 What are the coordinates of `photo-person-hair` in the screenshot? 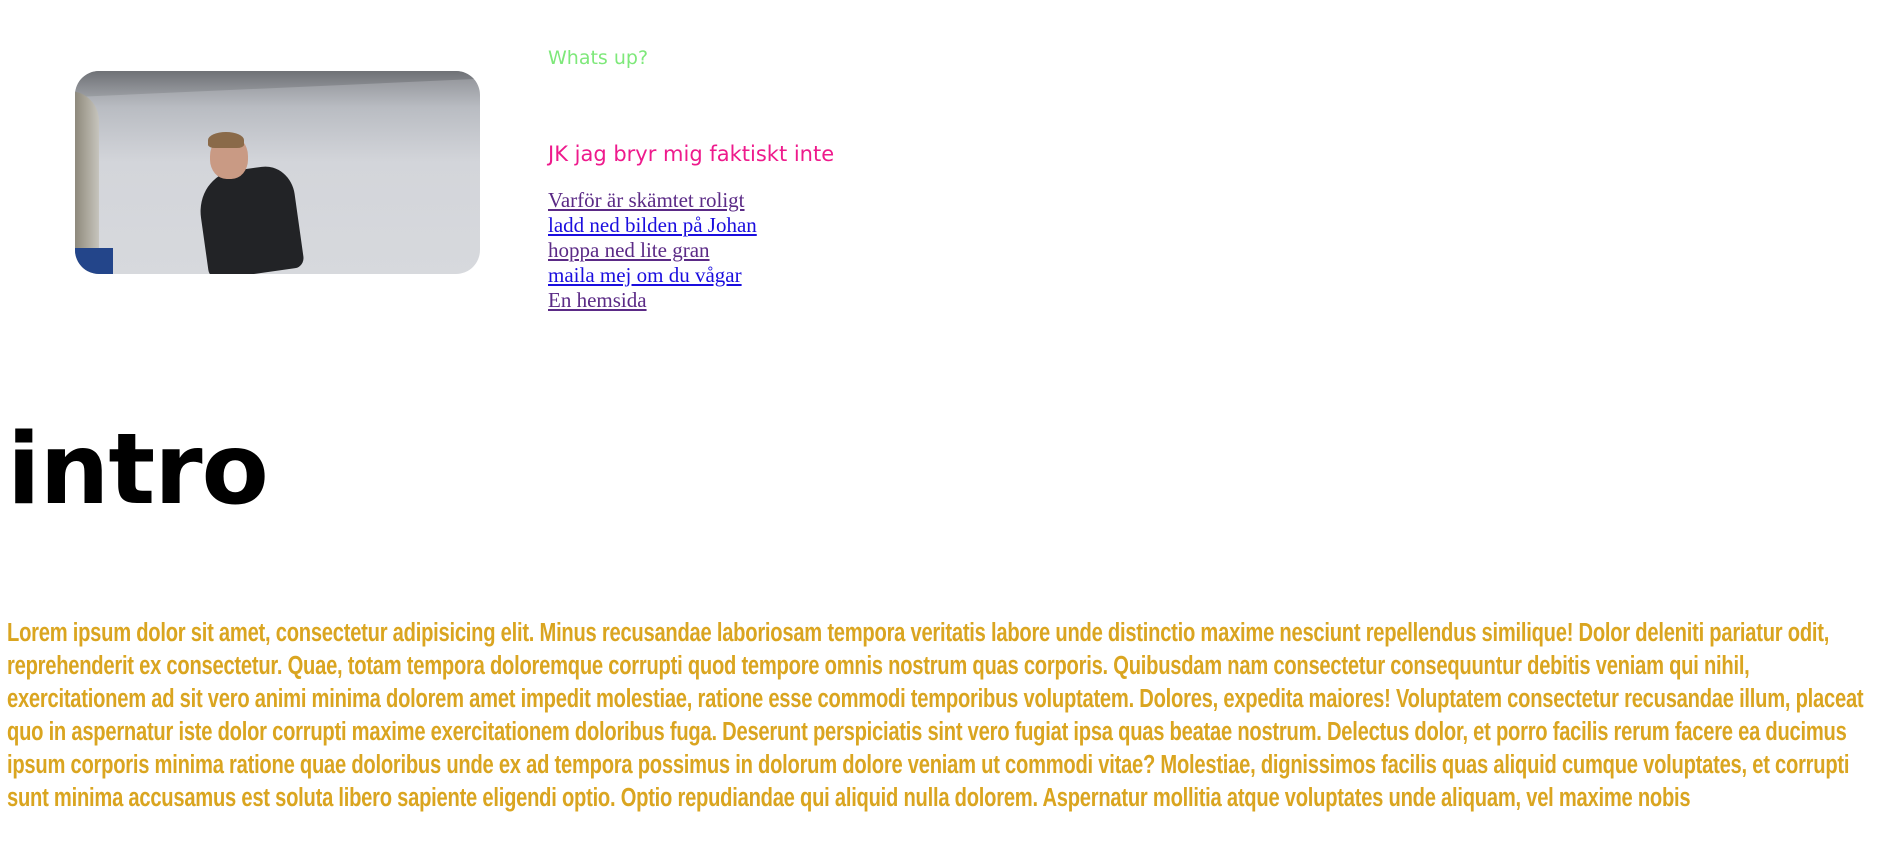 It's located at (226, 140).